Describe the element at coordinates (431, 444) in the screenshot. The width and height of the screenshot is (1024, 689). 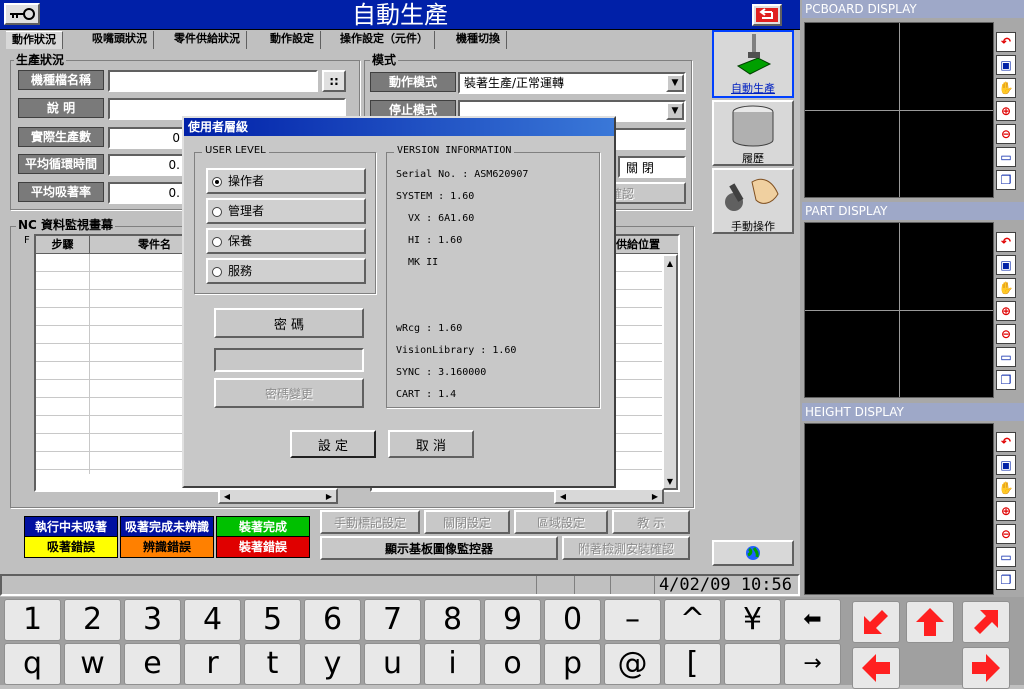
I see `cancel-button: 取 消` at that location.